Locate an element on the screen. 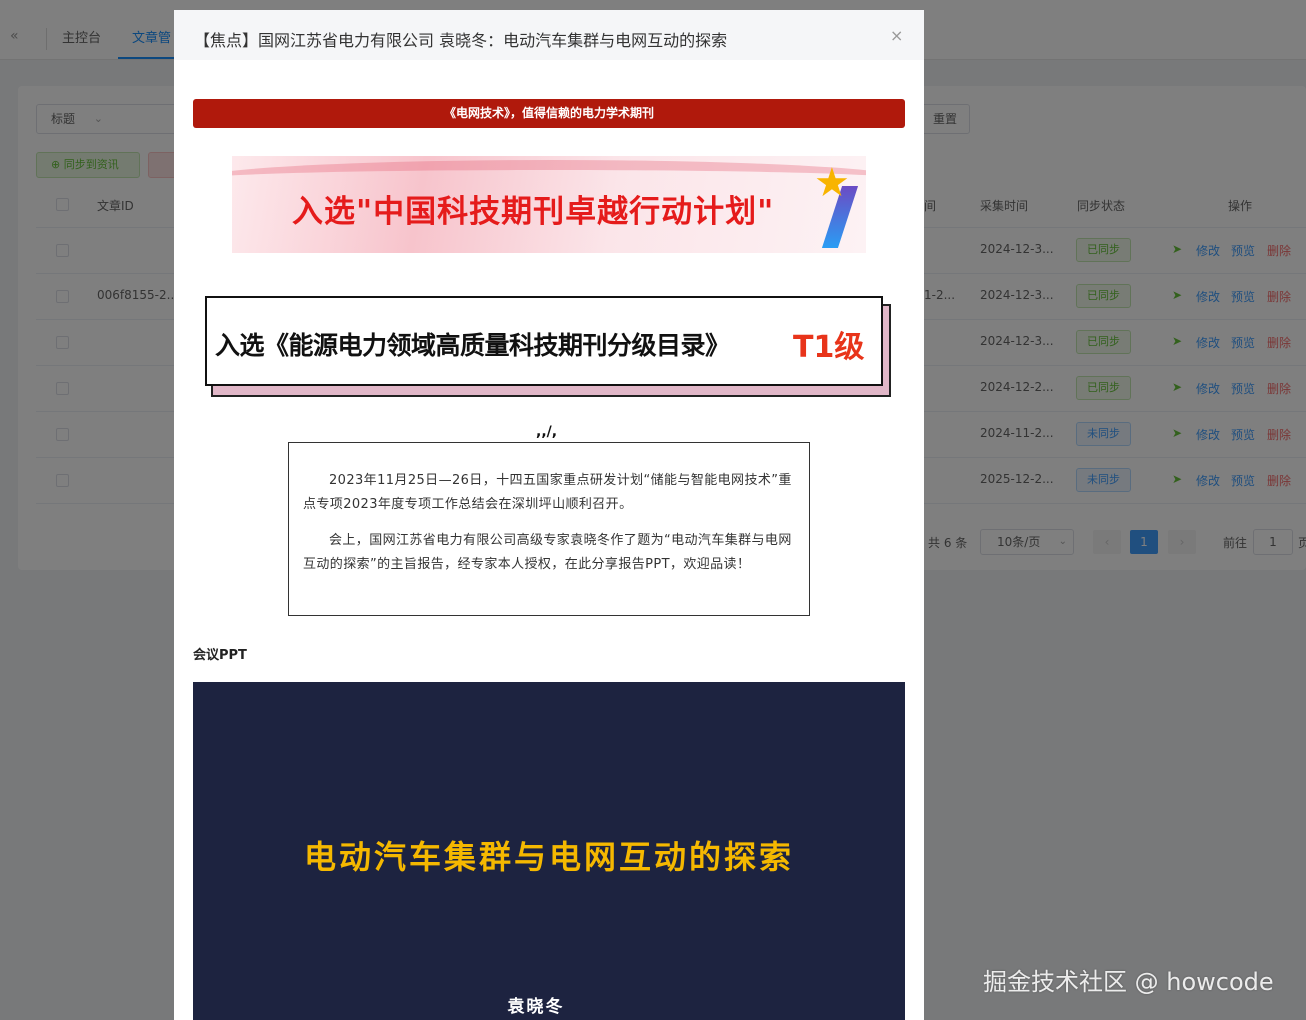  ppt-title: 电动汽车集群与电网互动的探索 is located at coordinates (548, 857).